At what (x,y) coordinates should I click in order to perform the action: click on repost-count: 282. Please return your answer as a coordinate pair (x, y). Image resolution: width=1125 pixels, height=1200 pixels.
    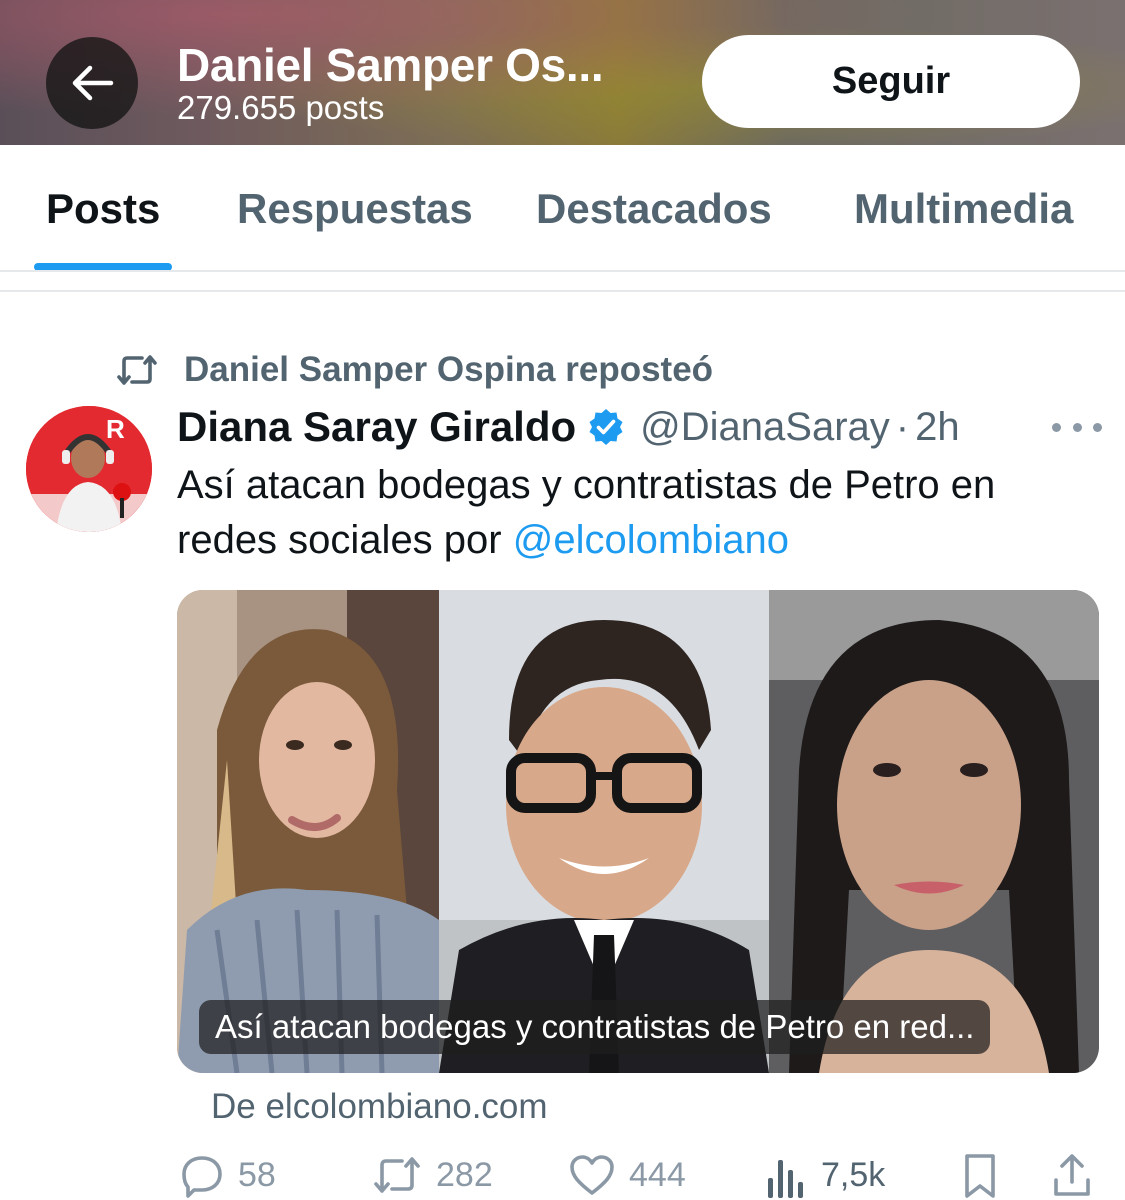
    Looking at the image, I should click on (464, 1174).